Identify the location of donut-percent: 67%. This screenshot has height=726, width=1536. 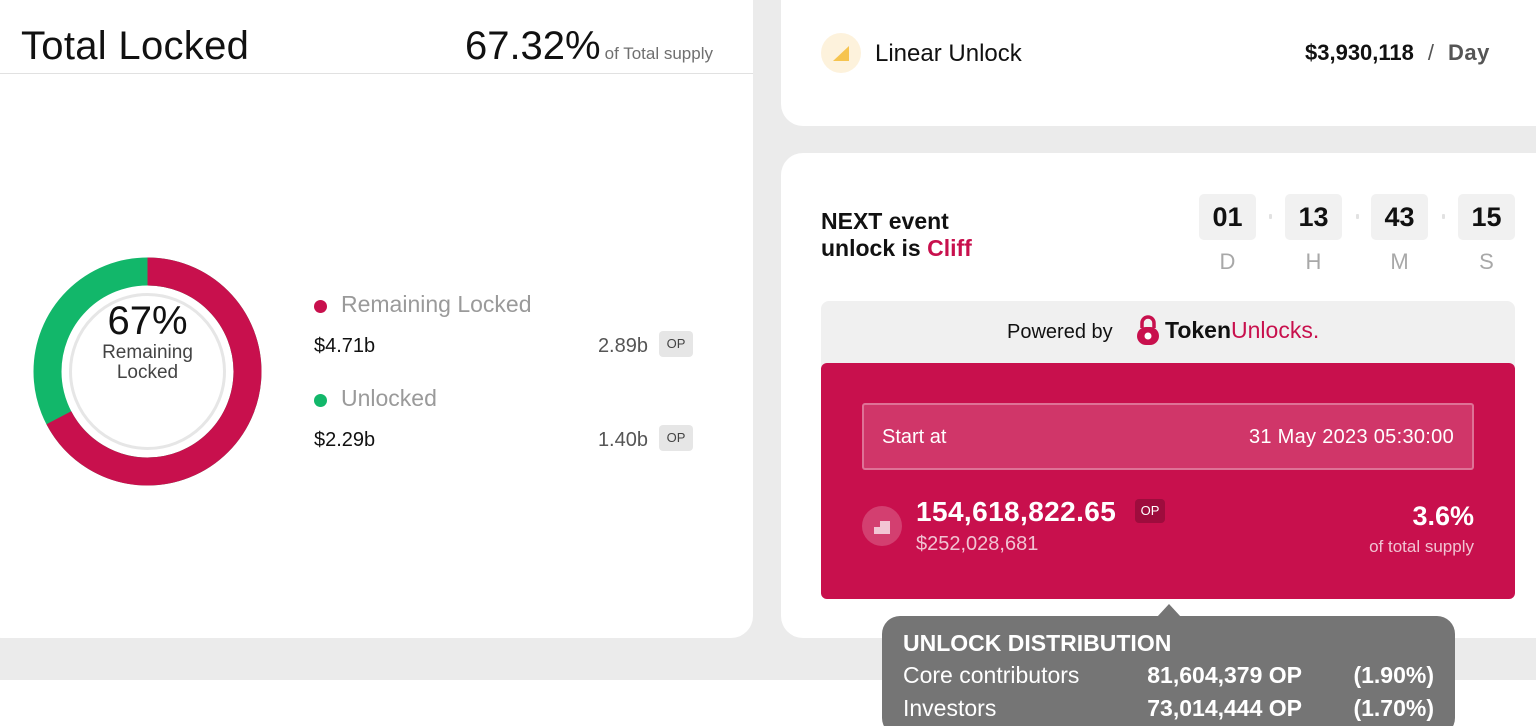
(147, 321).